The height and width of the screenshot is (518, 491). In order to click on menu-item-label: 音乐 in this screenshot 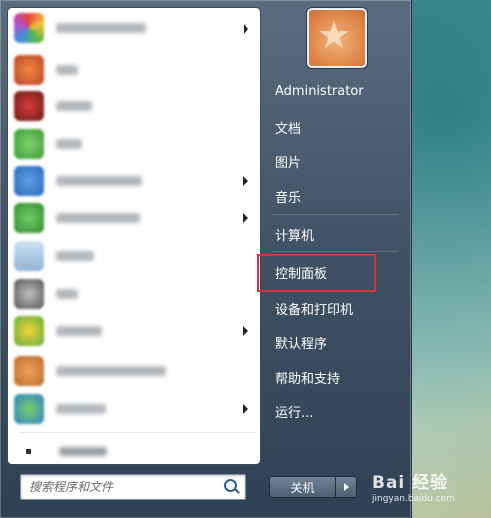, I will do `click(288, 198)`.